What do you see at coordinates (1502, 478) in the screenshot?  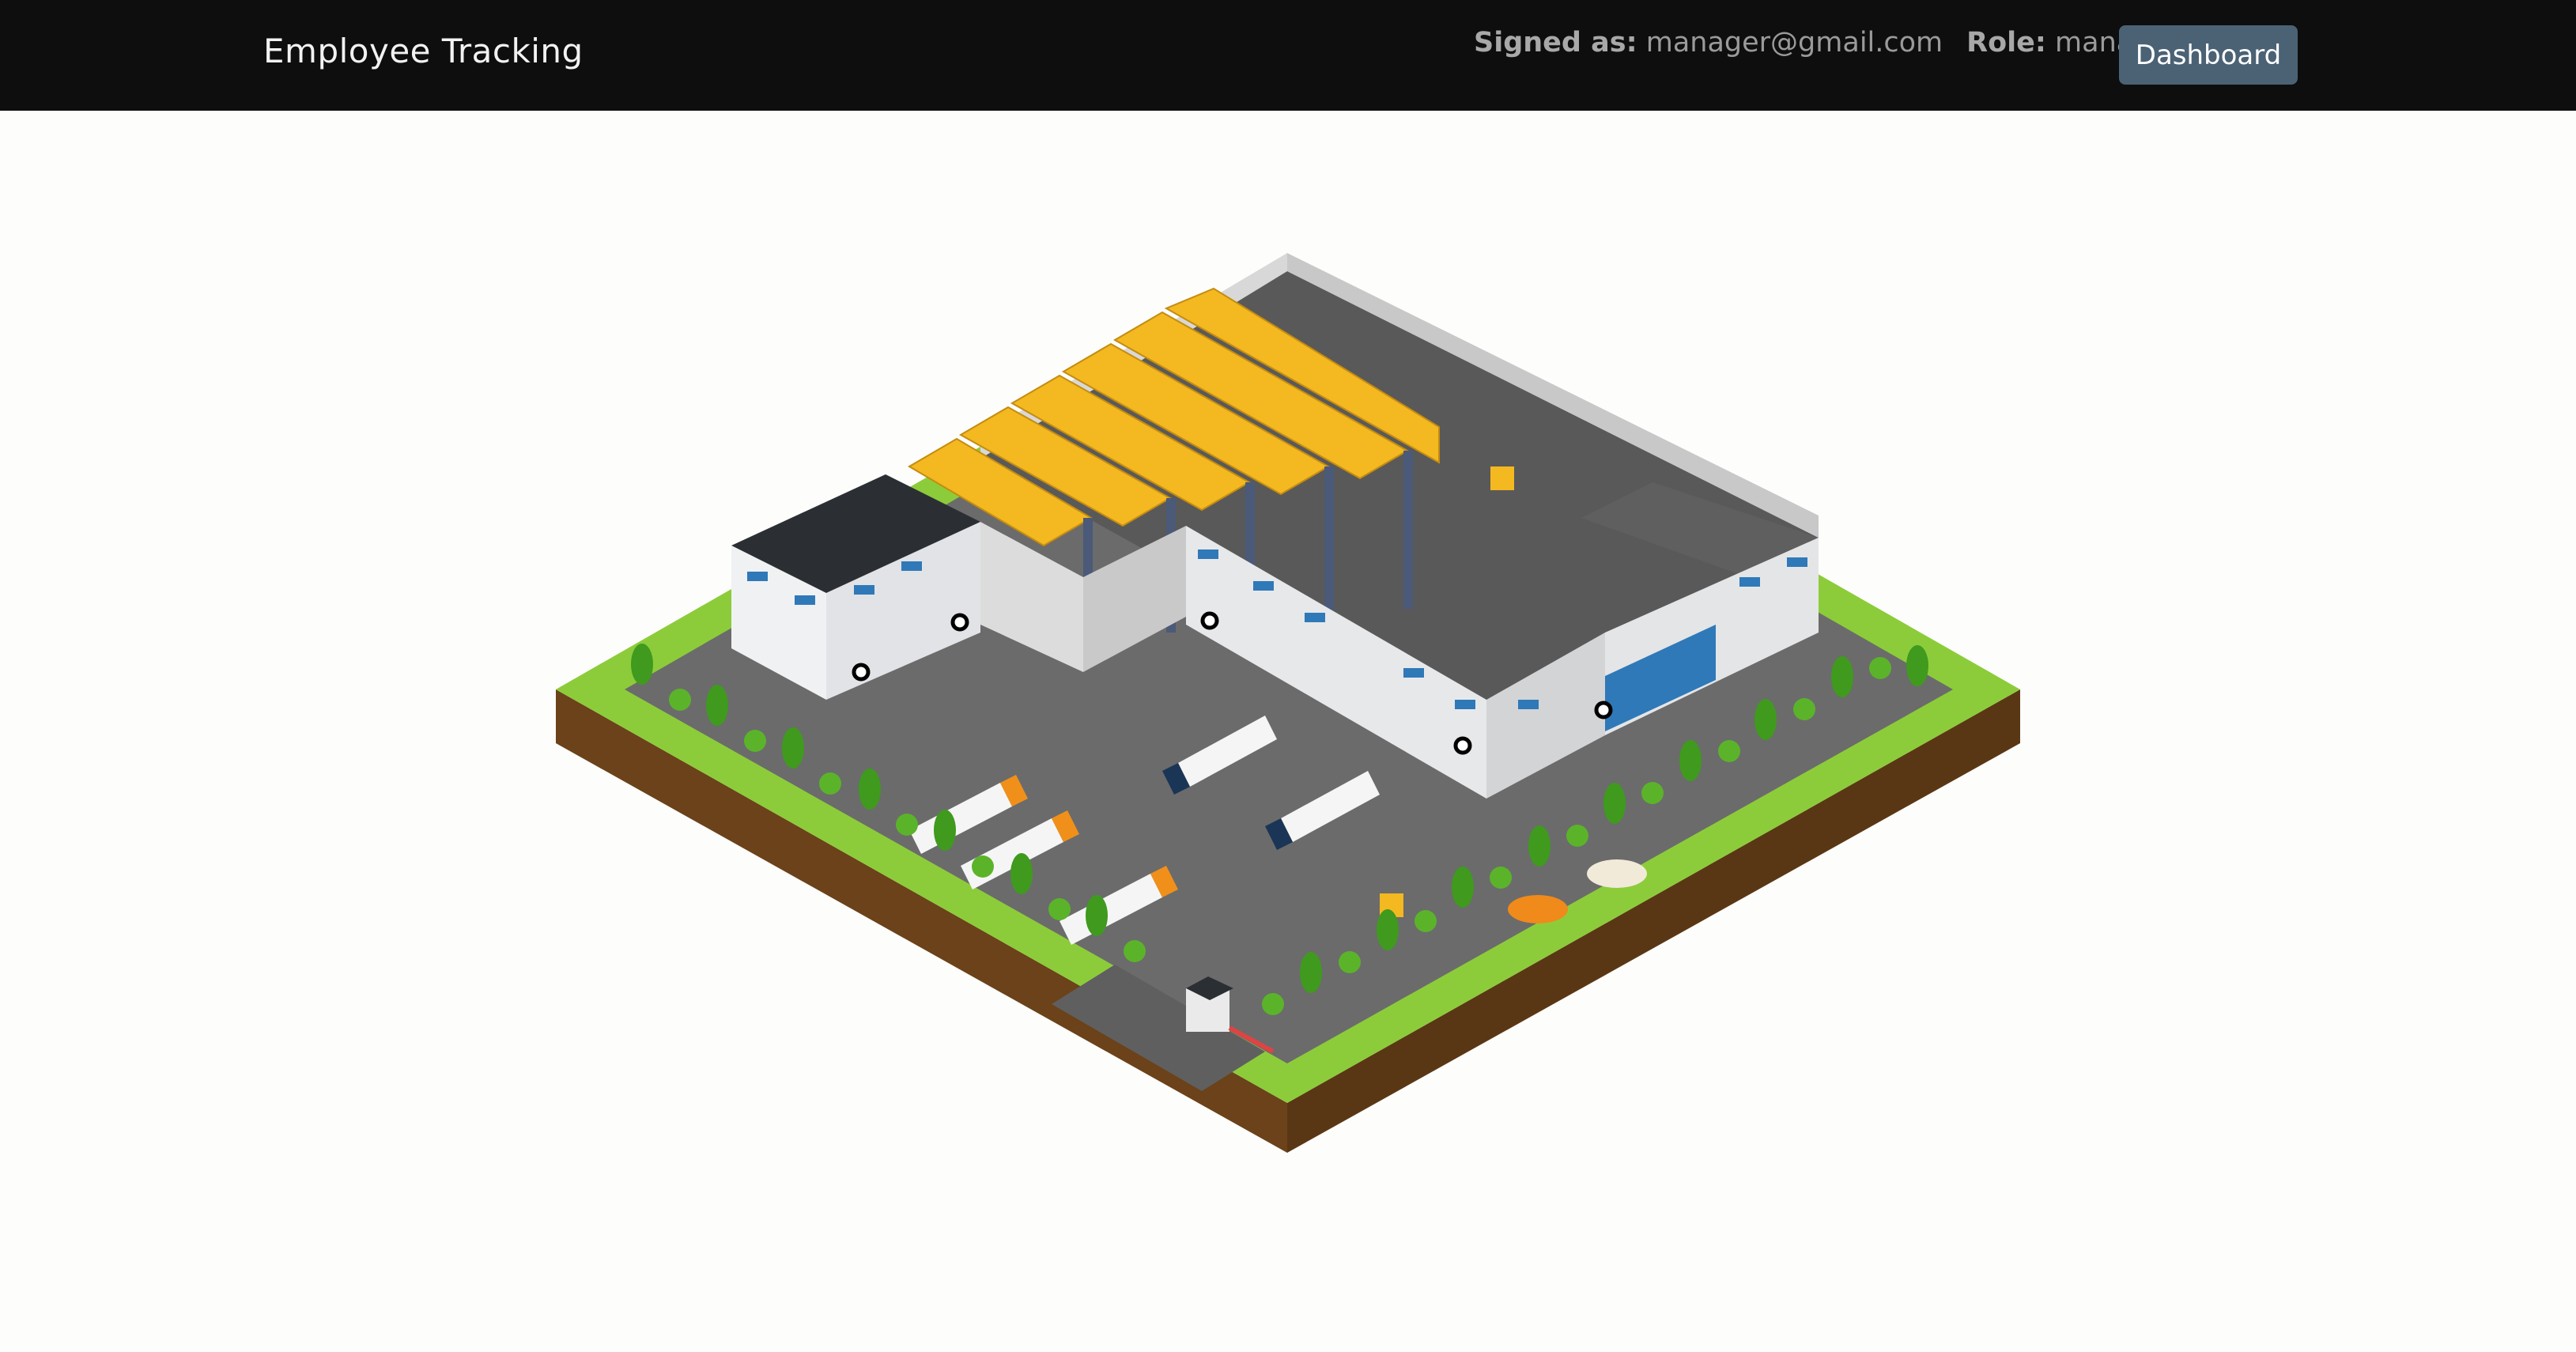 I see `forklift` at bounding box center [1502, 478].